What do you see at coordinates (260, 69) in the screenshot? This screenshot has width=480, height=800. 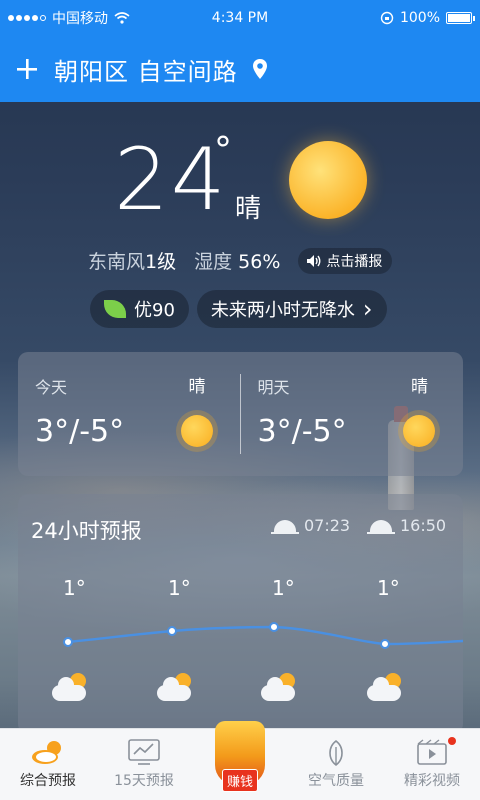 I see `pin-icon` at bounding box center [260, 69].